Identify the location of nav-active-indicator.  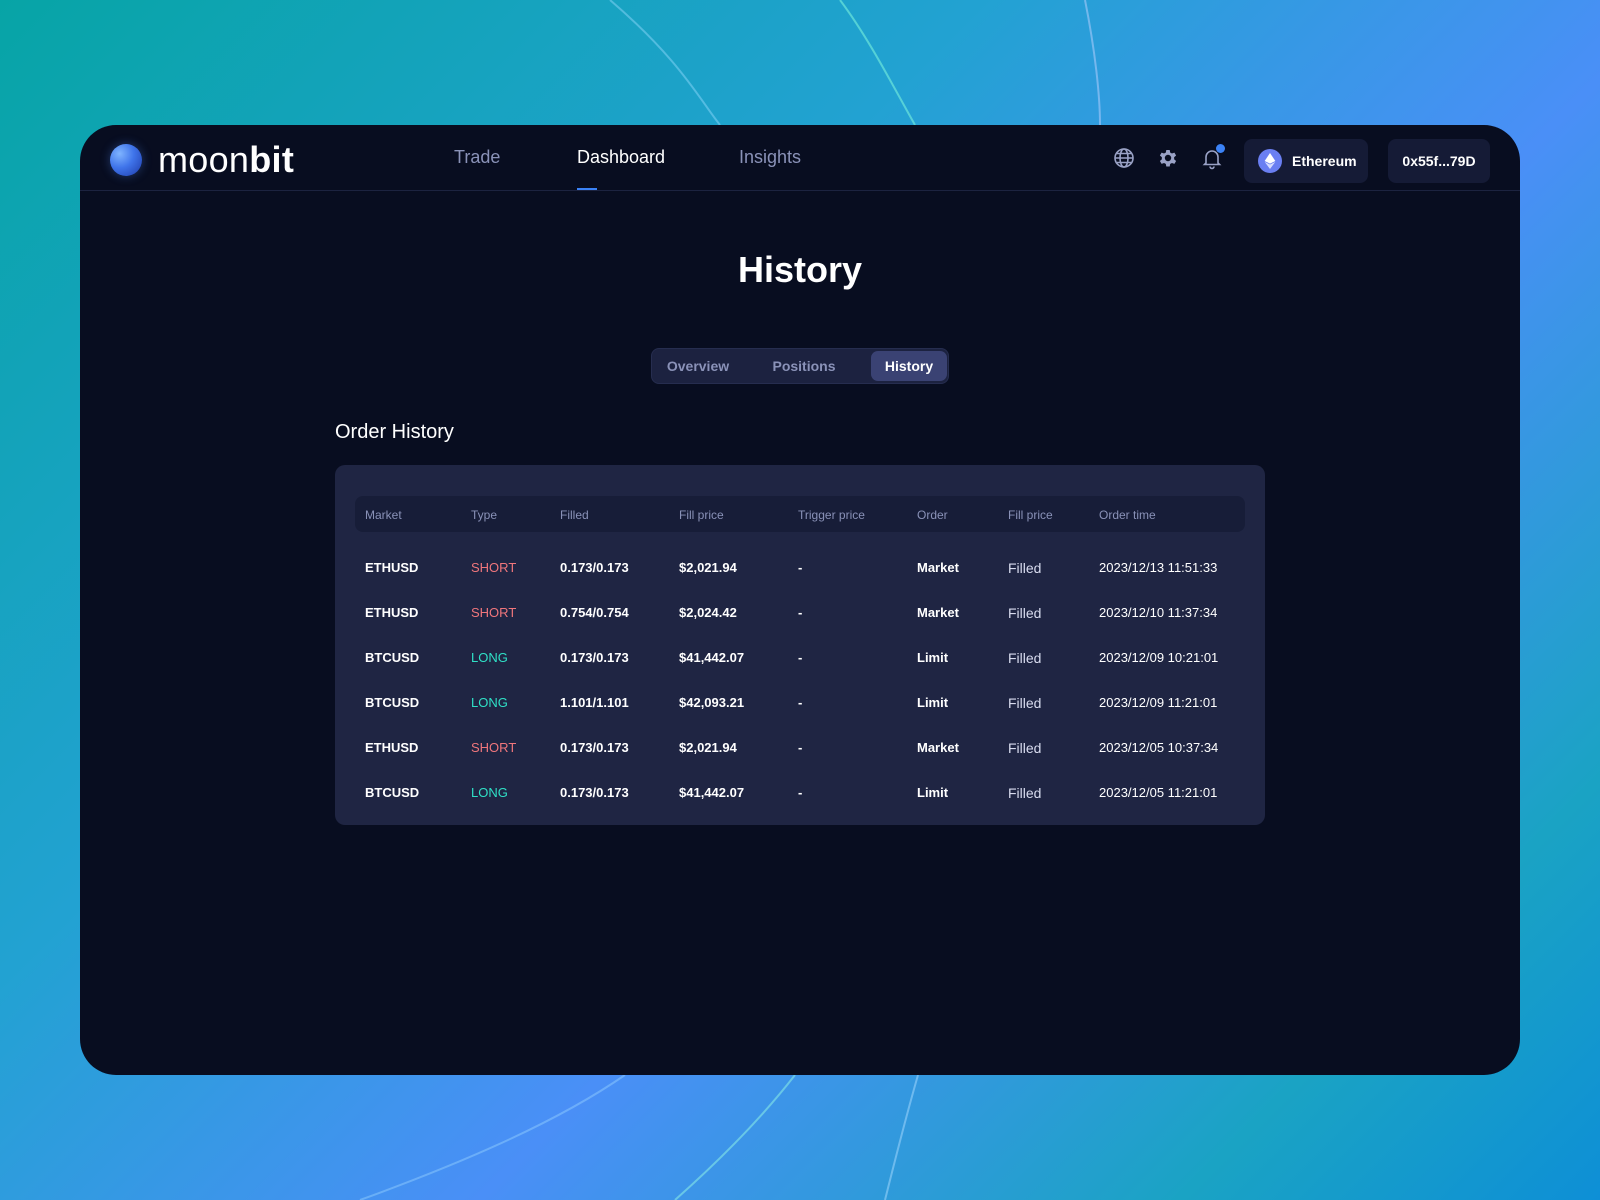
(587, 189).